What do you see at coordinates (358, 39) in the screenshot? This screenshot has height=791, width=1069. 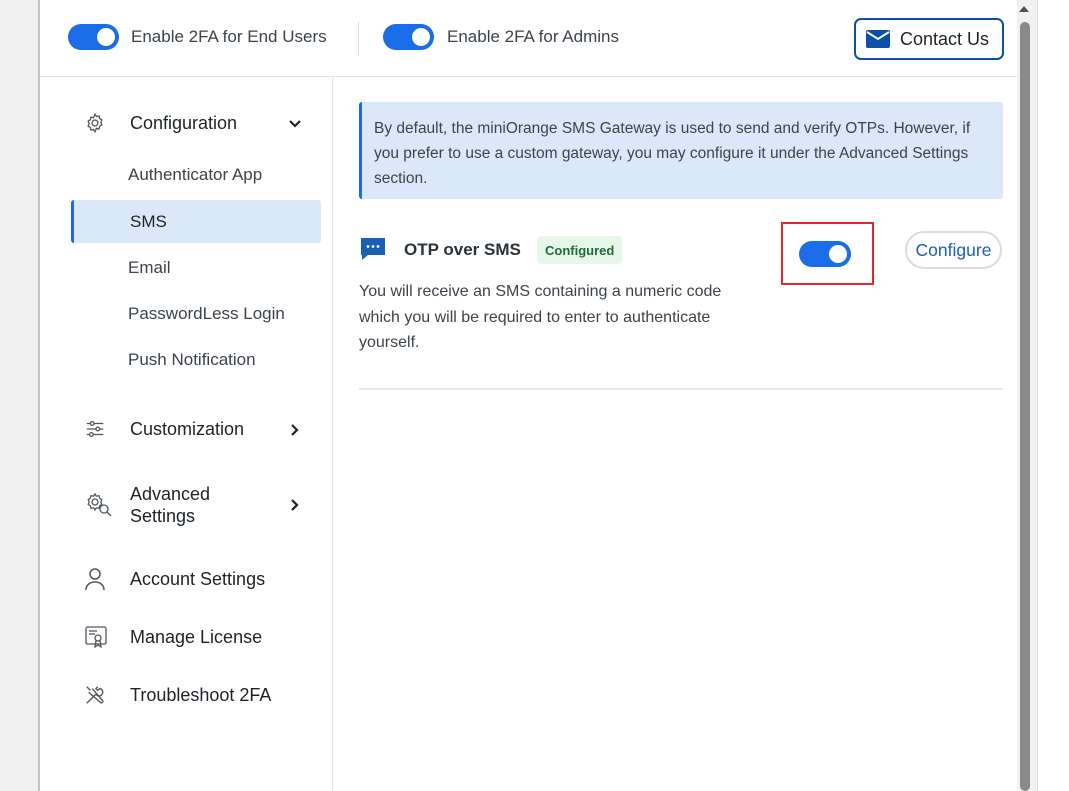 I see `divider` at bounding box center [358, 39].